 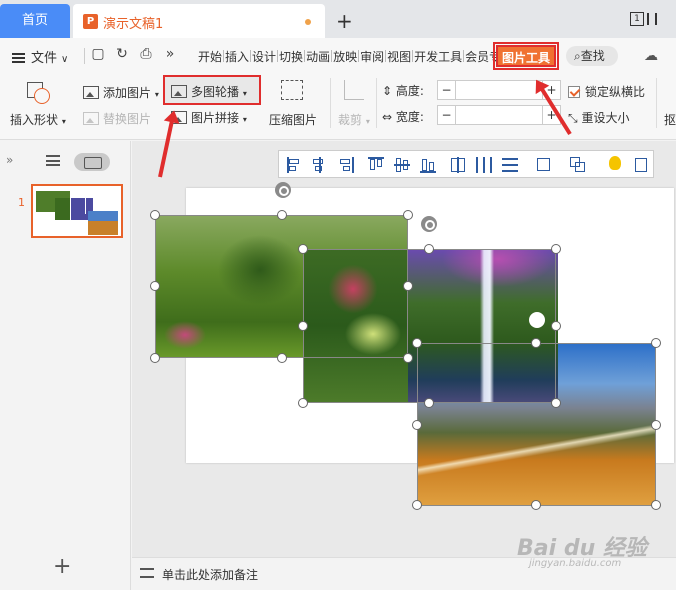 What do you see at coordinates (428, 165) in the screenshot?
I see `align-bottom-icon` at bounding box center [428, 165].